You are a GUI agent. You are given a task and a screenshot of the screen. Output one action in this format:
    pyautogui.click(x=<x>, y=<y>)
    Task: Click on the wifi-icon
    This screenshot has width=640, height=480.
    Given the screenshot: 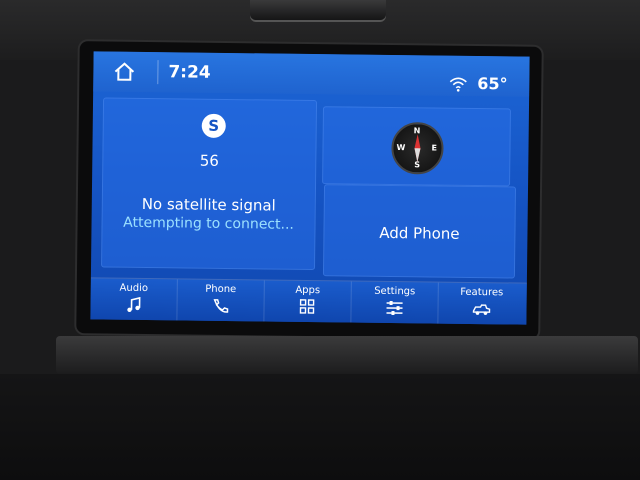 What is the action you would take?
    pyautogui.click(x=458, y=84)
    